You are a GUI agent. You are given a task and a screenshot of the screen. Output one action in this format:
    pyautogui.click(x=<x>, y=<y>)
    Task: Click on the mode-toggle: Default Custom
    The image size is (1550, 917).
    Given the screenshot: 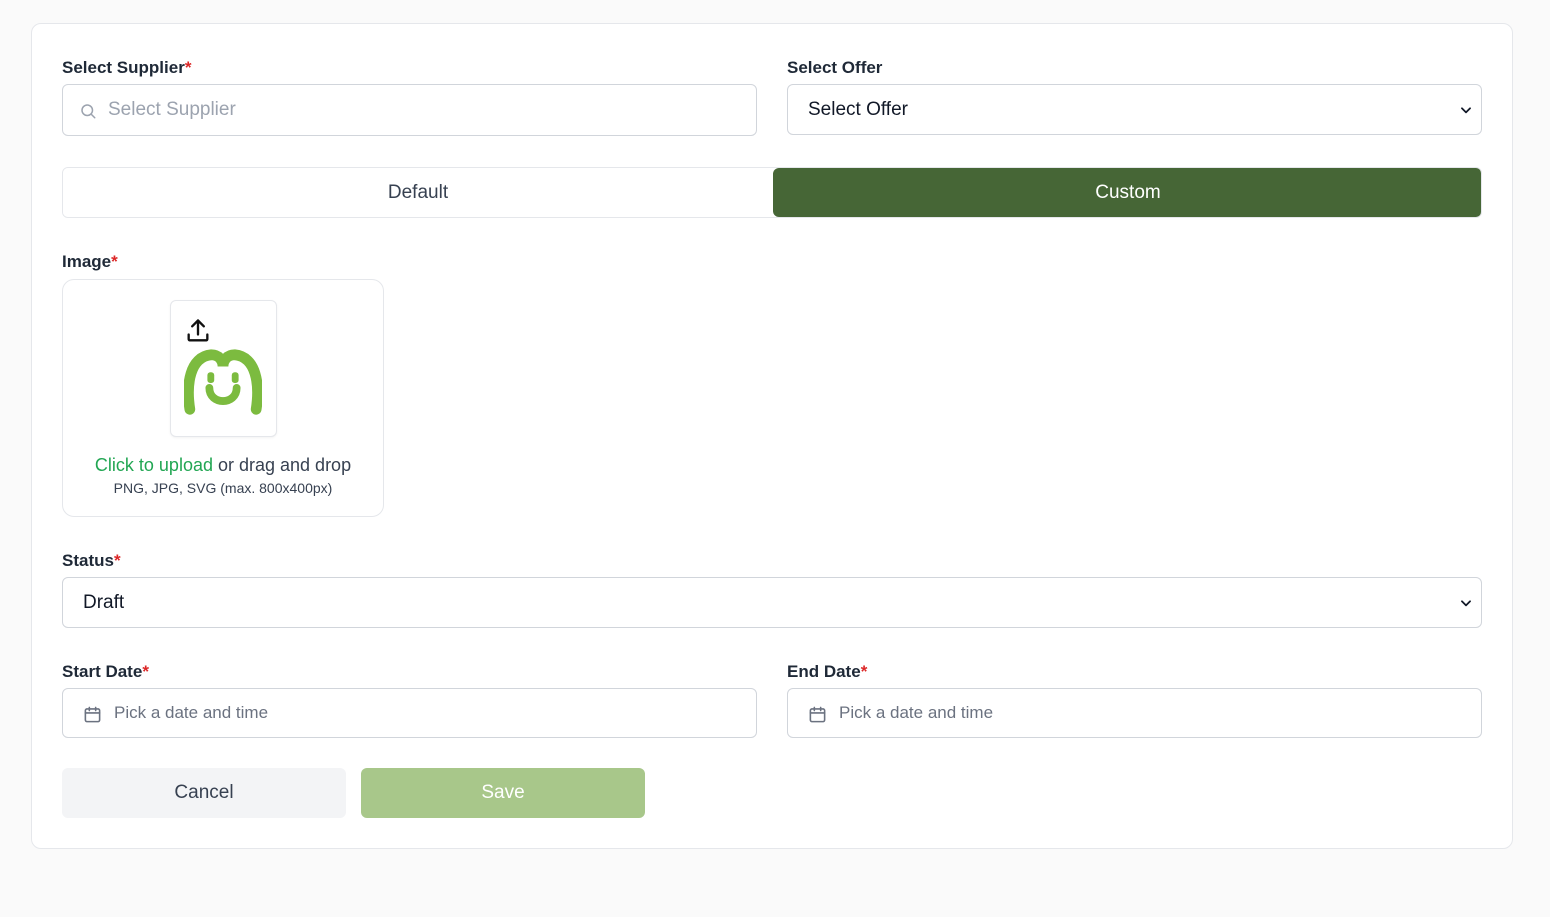 What is the action you would take?
    pyautogui.click(x=772, y=192)
    